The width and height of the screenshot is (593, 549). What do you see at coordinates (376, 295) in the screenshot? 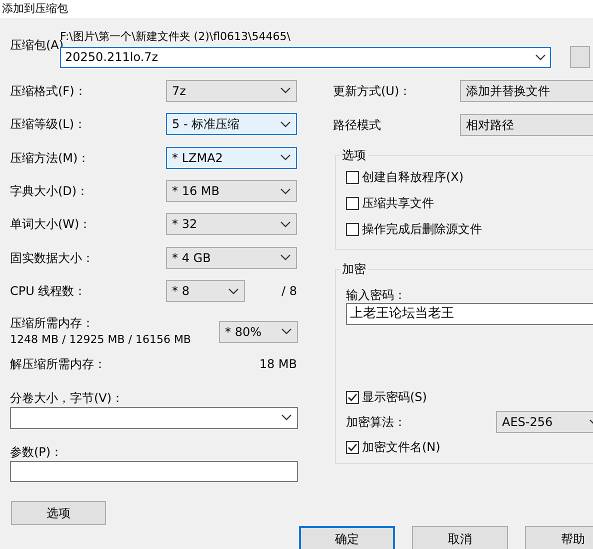
I see `field-label: 输入密码：` at bounding box center [376, 295].